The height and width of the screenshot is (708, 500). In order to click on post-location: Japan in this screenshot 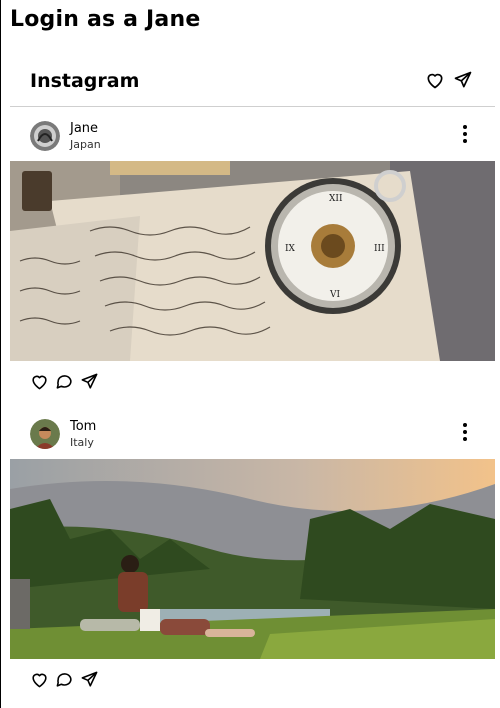, I will do `click(85, 144)`.